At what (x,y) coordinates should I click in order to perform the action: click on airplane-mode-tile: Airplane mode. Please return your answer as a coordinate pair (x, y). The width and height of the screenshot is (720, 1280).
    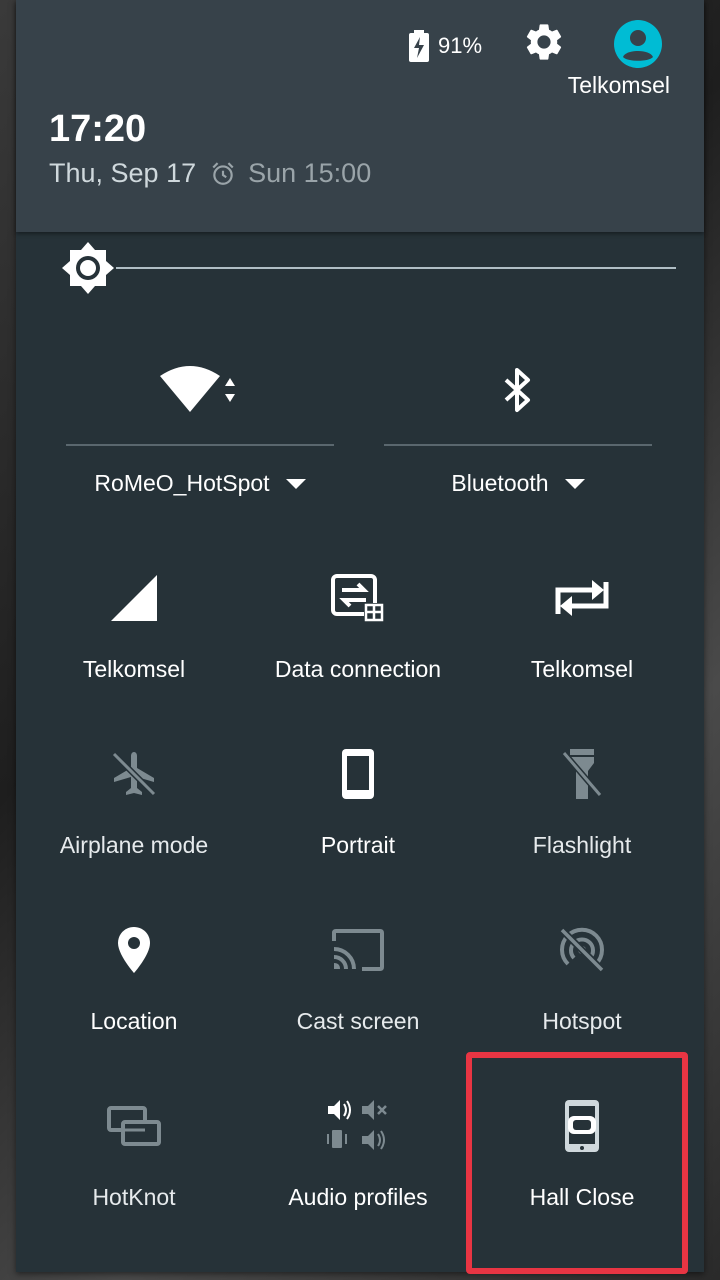
    Looking at the image, I should click on (134, 824).